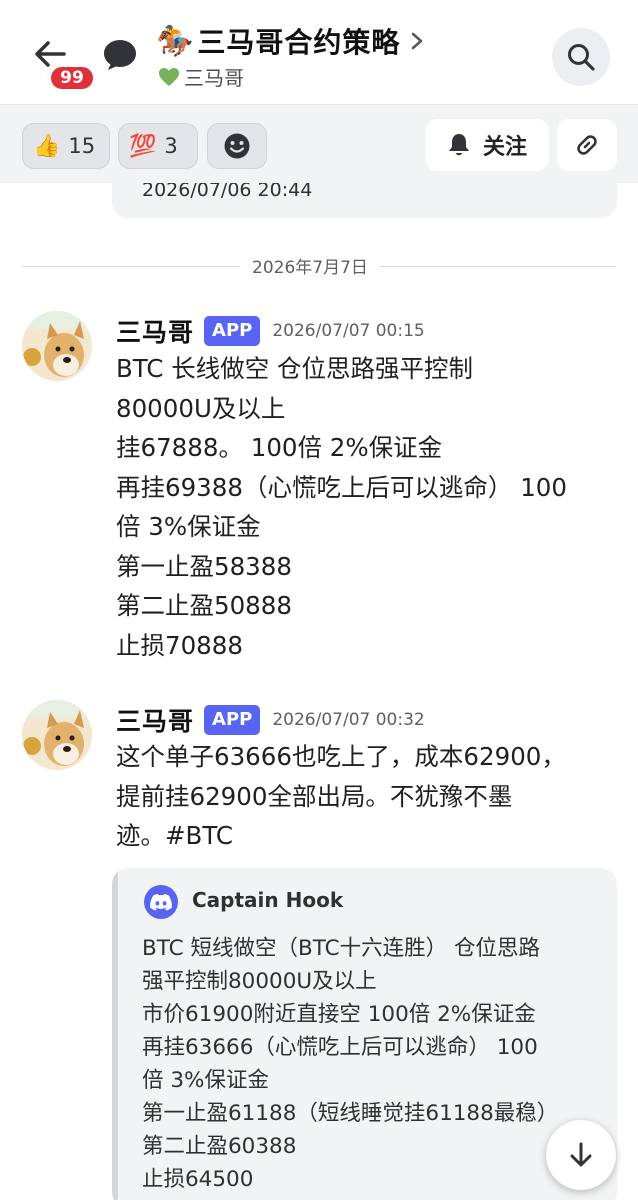 Image resolution: width=638 pixels, height=1200 pixels. I want to click on embed-accent-bar, so click(115, 1034).